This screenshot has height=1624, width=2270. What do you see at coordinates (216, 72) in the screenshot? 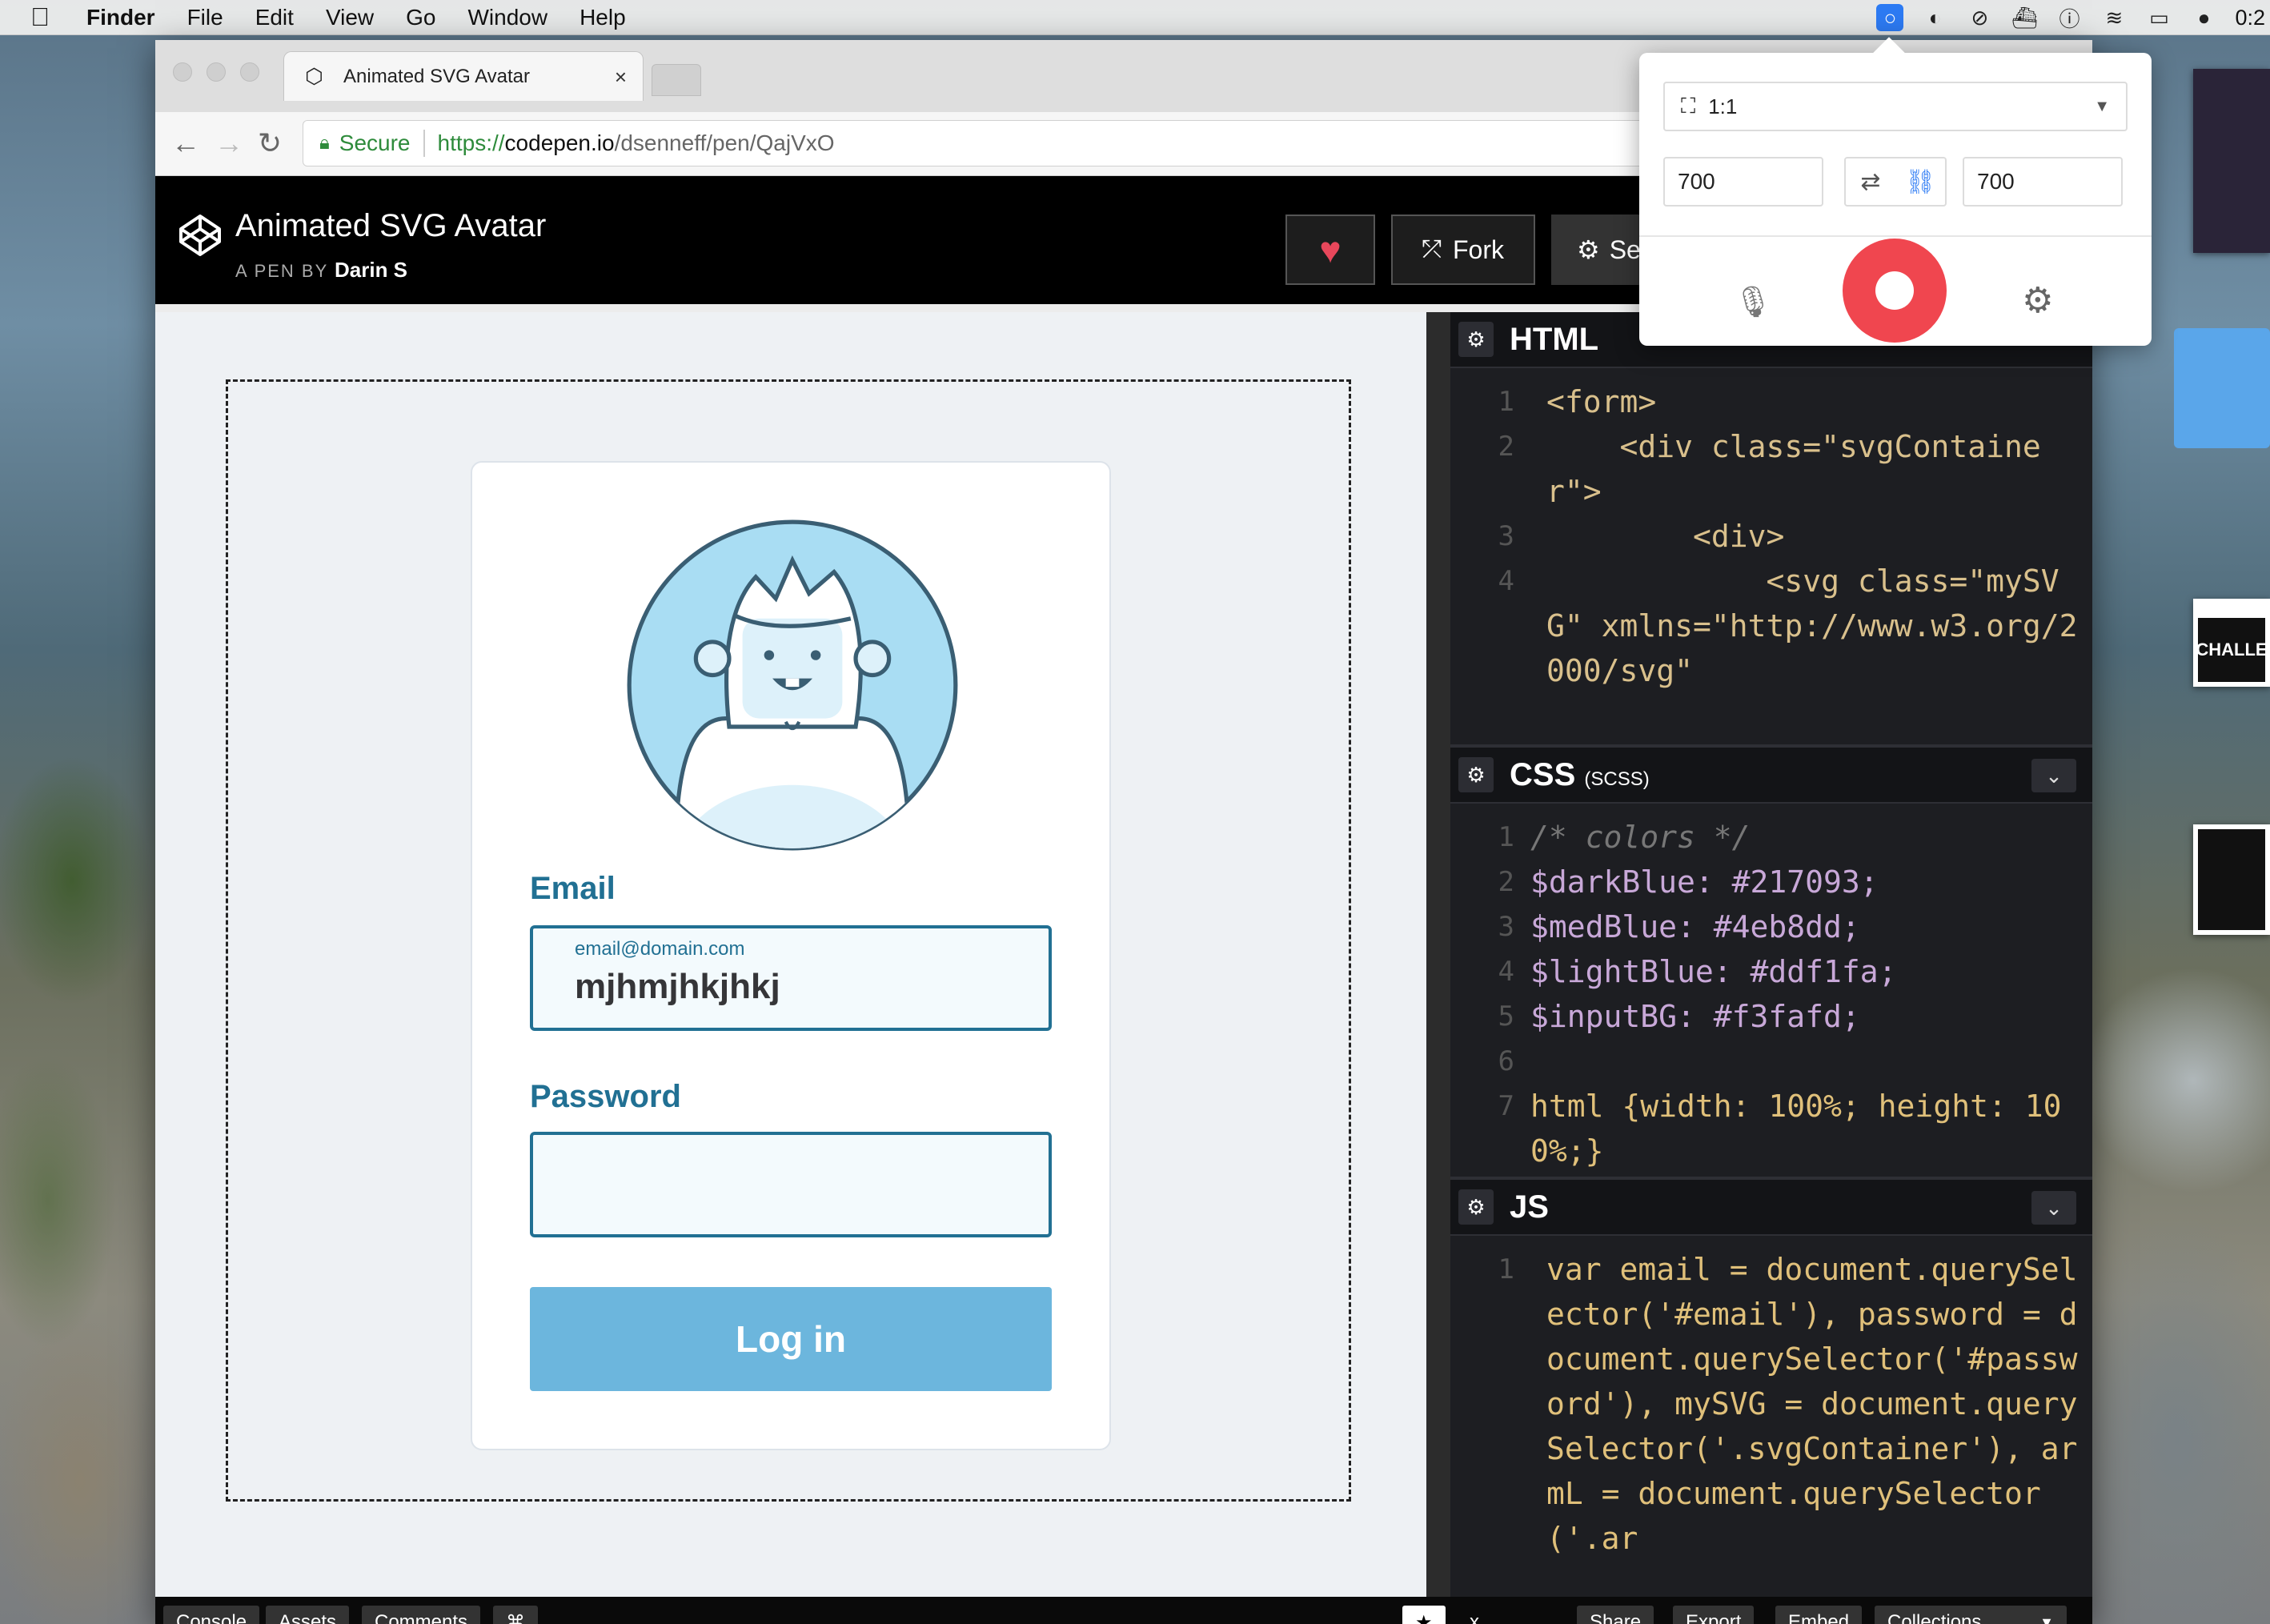
I see `minimize-window-button` at bounding box center [216, 72].